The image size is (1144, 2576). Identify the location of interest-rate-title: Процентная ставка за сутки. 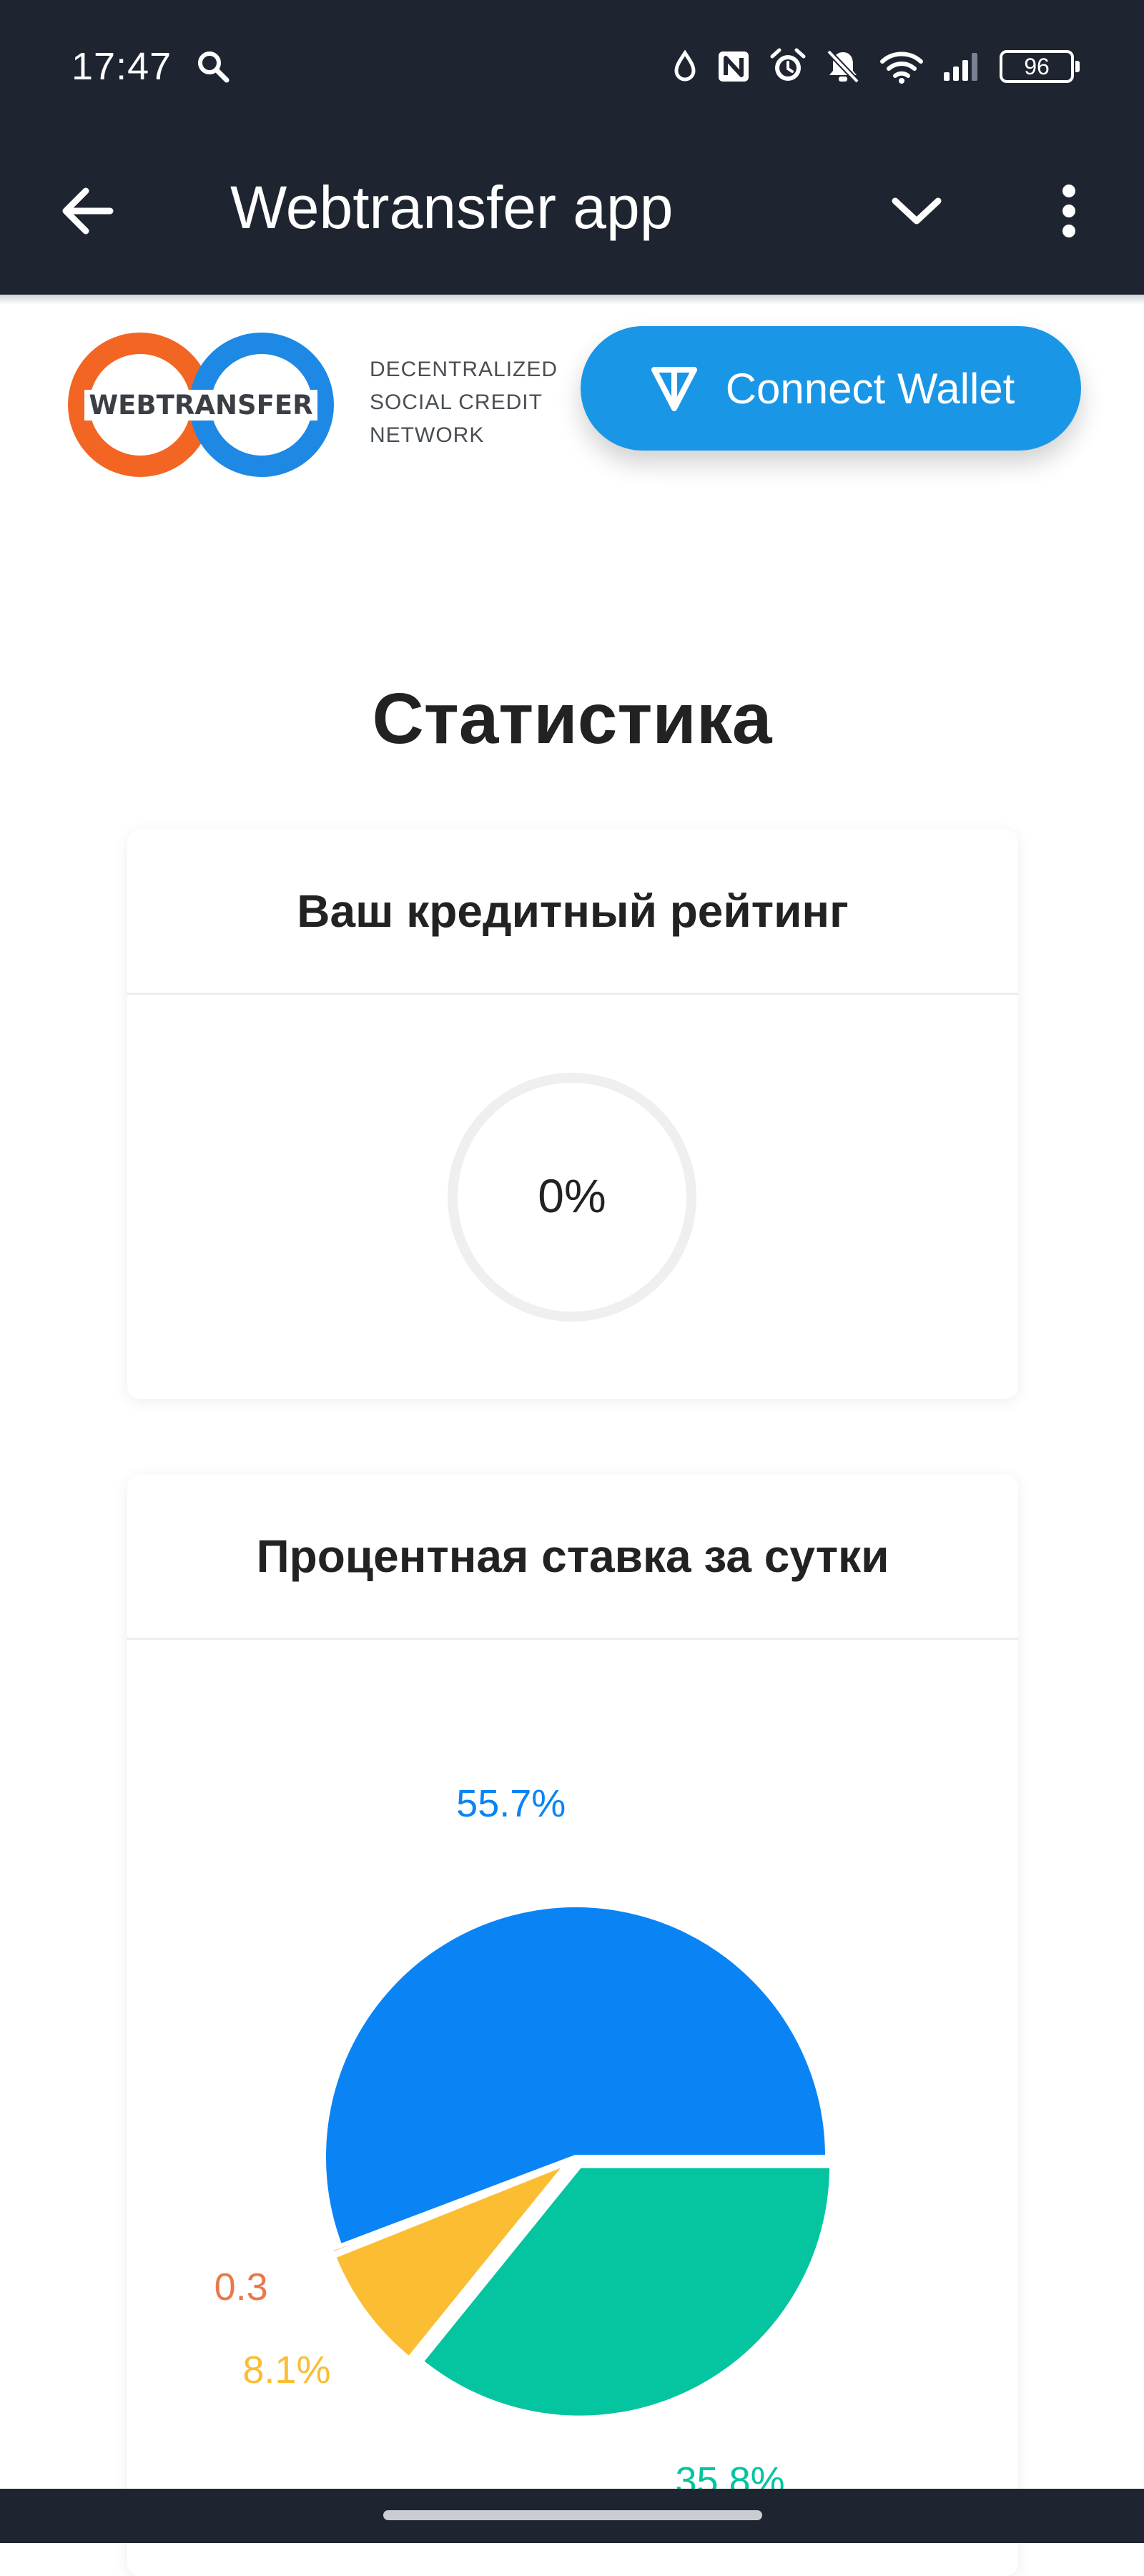
(572, 1557).